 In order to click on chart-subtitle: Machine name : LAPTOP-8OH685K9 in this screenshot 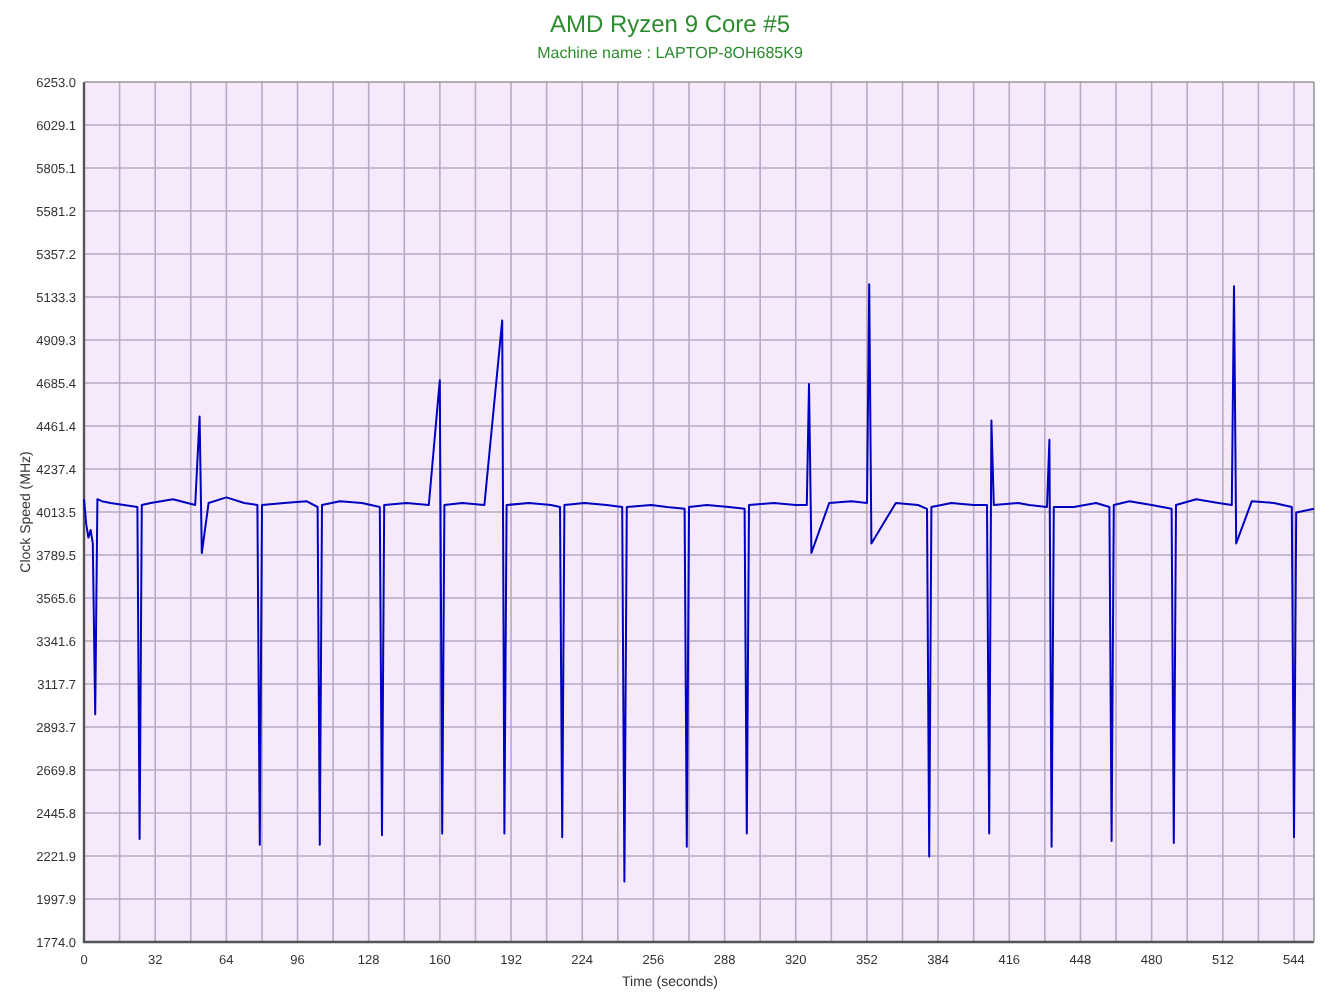, I will do `click(670, 53)`.